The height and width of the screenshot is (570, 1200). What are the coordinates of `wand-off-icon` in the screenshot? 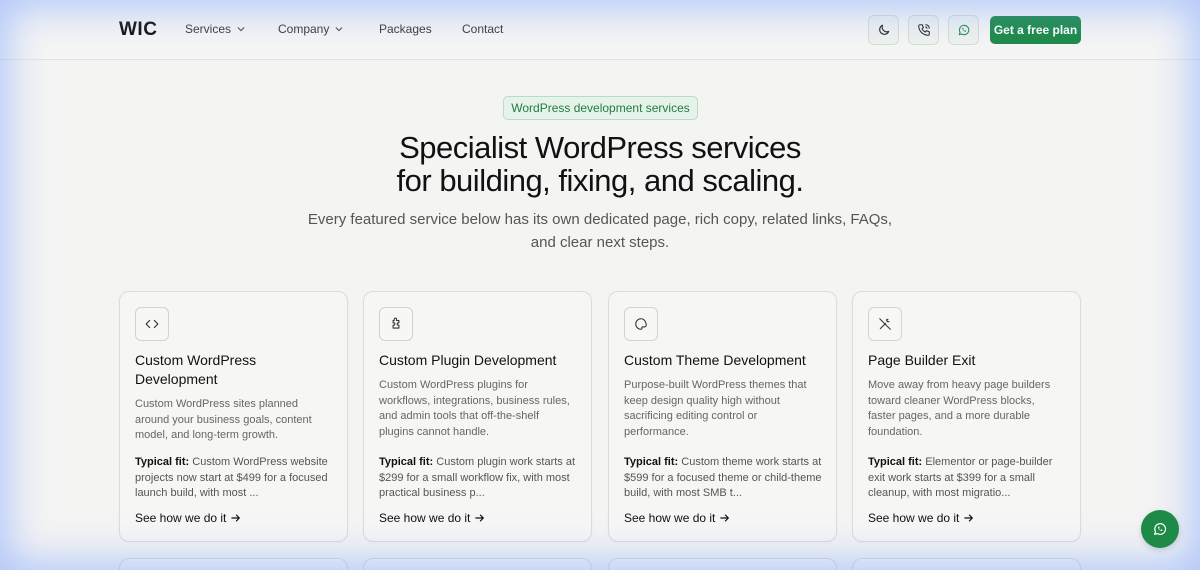 It's located at (885, 324).